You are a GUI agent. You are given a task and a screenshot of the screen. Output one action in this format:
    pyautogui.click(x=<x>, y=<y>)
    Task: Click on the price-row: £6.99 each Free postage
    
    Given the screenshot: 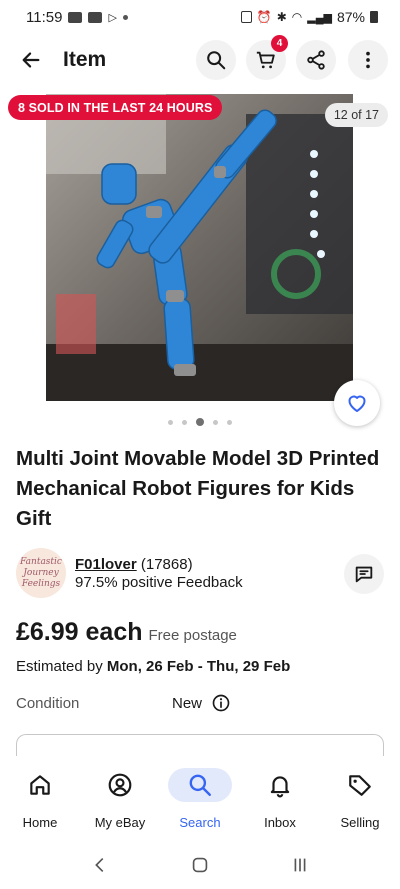 What is the action you would take?
    pyautogui.click(x=126, y=632)
    